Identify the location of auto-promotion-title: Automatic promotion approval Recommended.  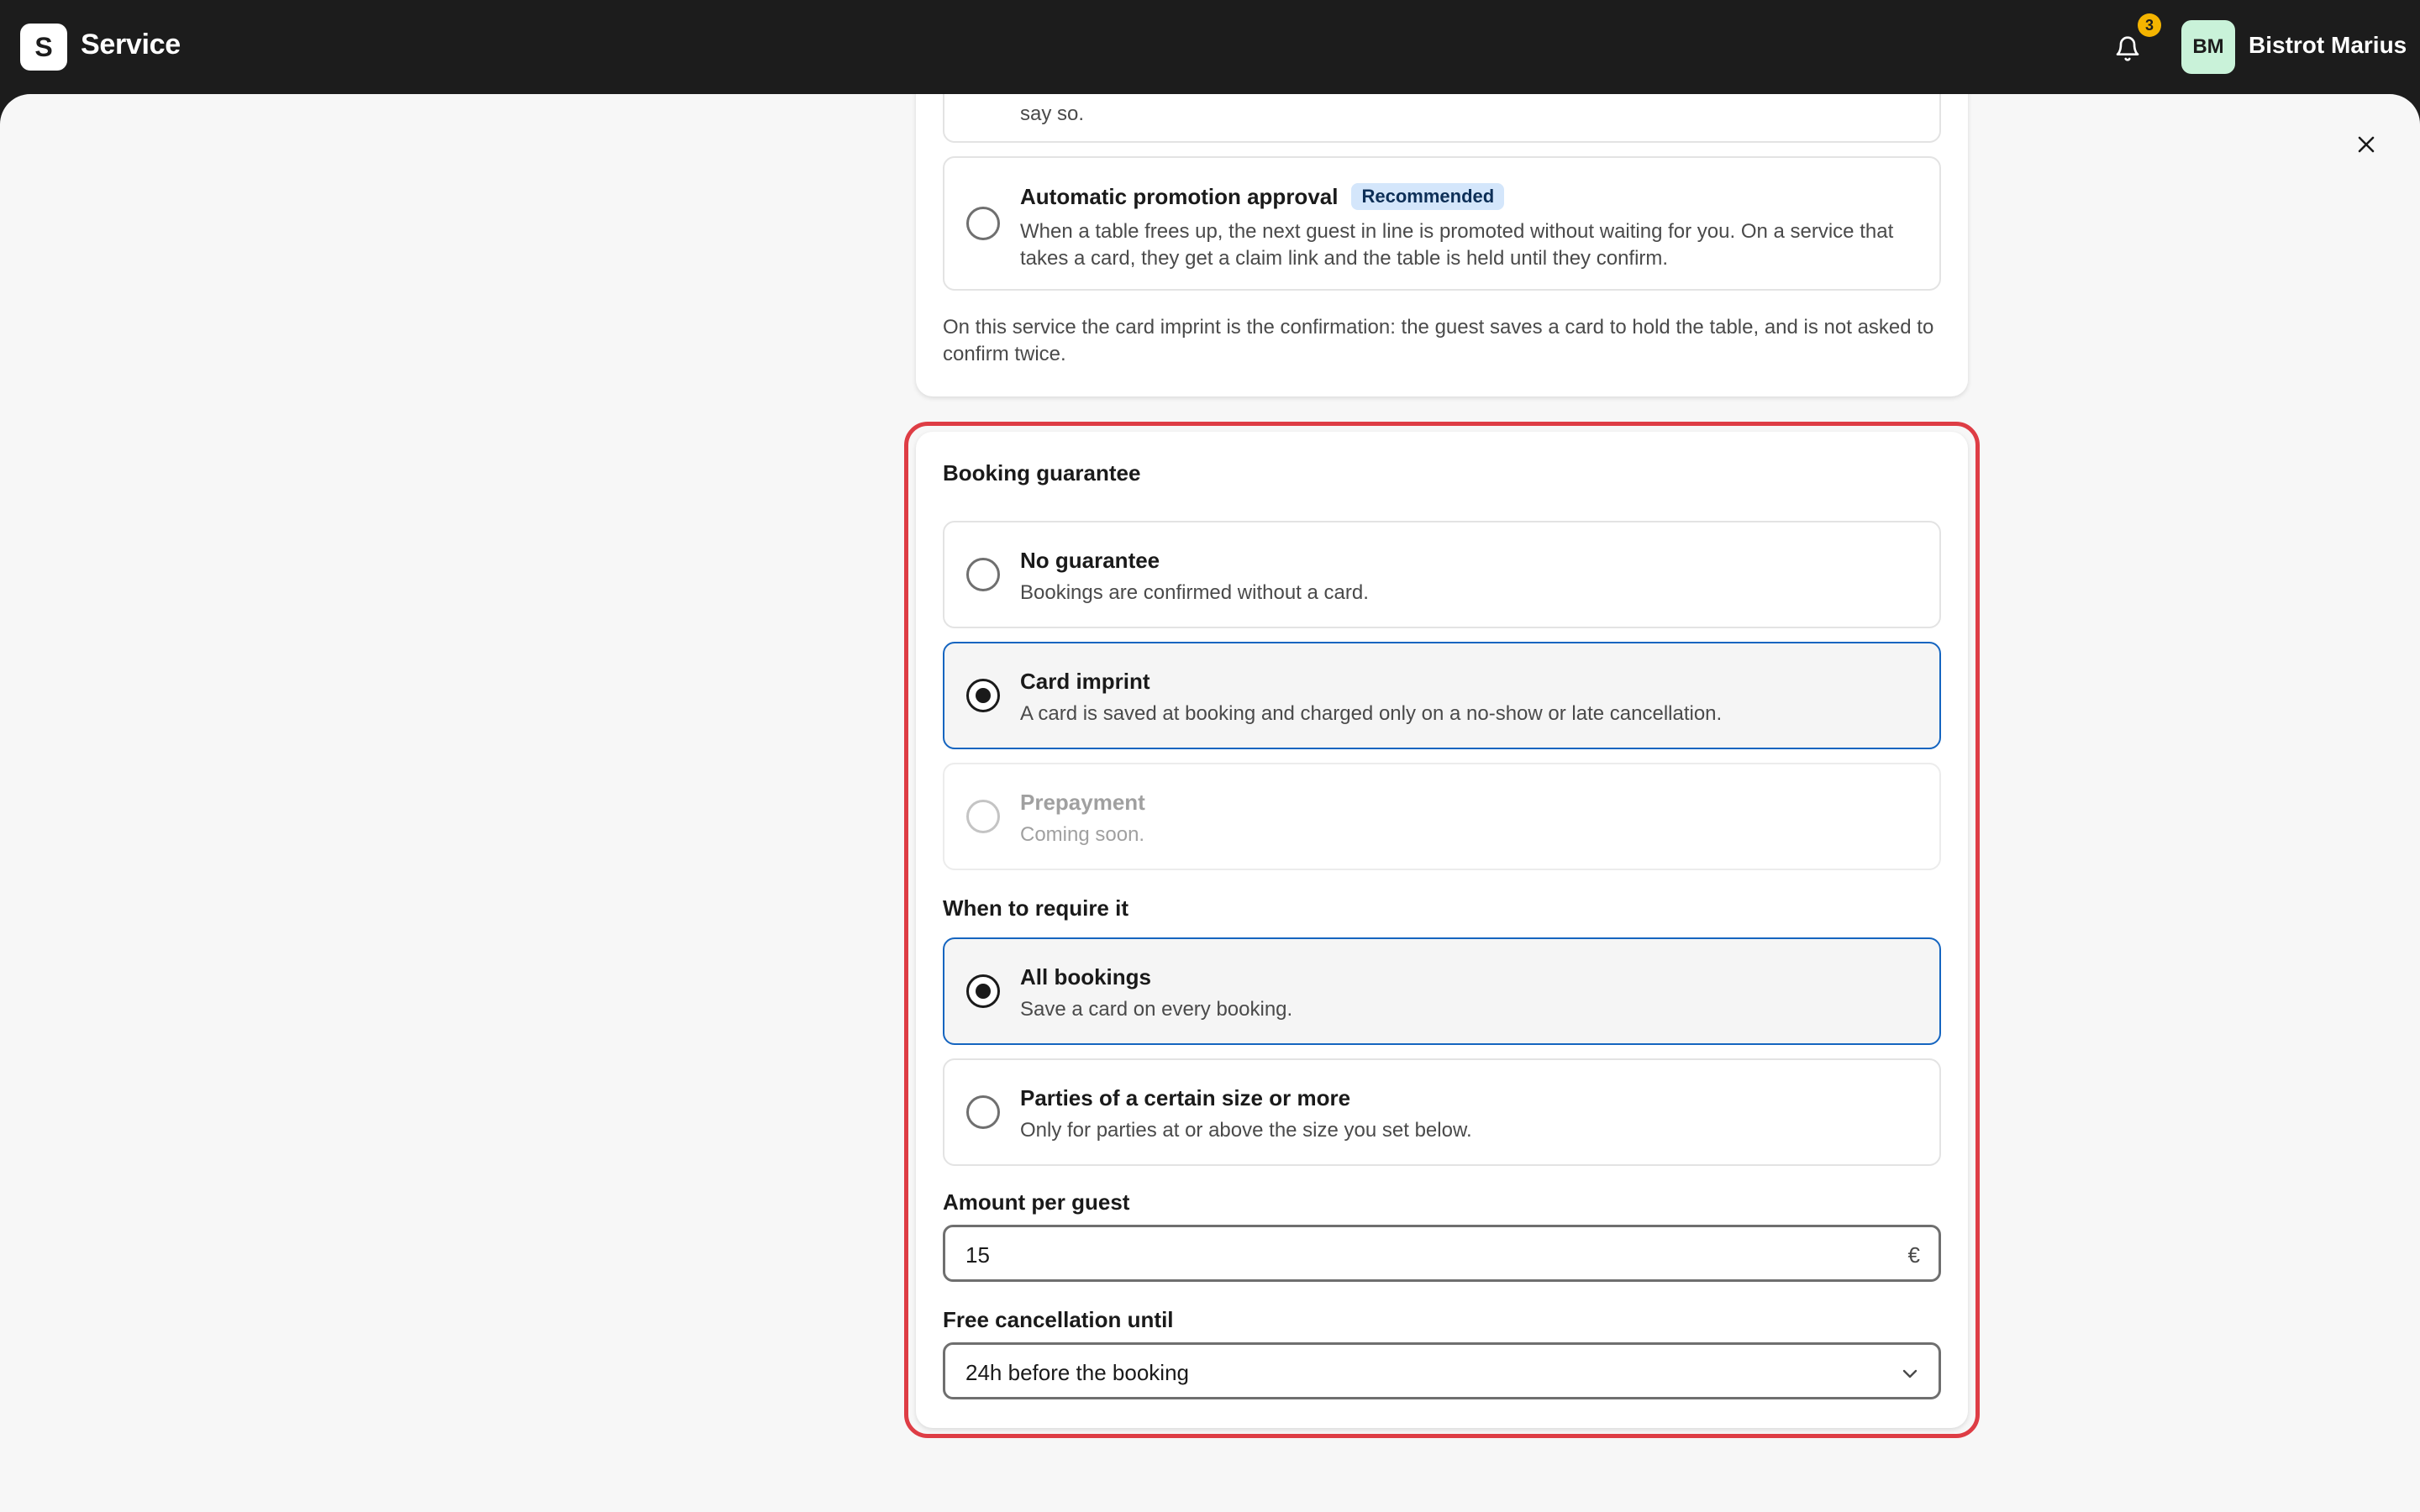
(1262, 196).